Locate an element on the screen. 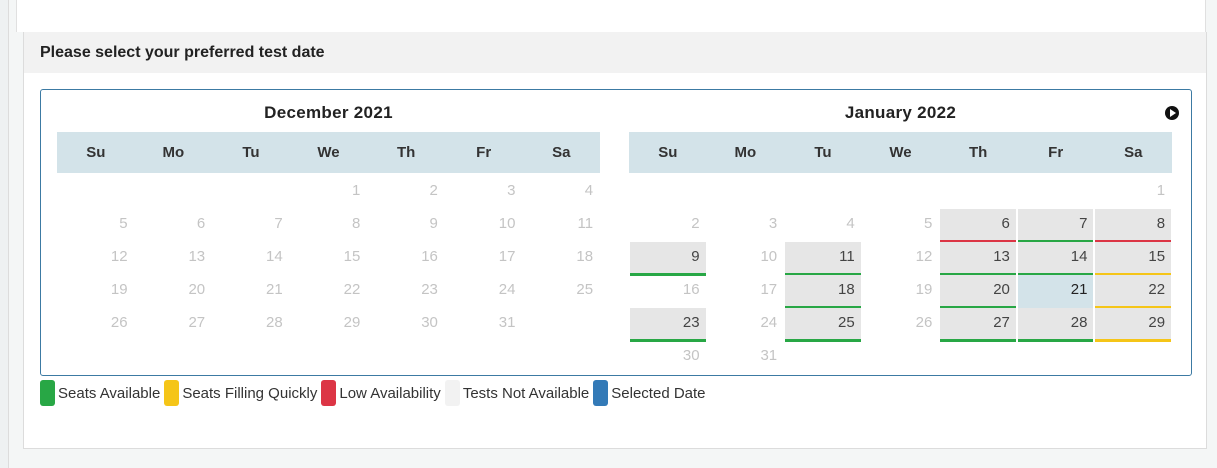 This screenshot has height=468, width=1217. day-number: 19 is located at coordinates (119, 289).